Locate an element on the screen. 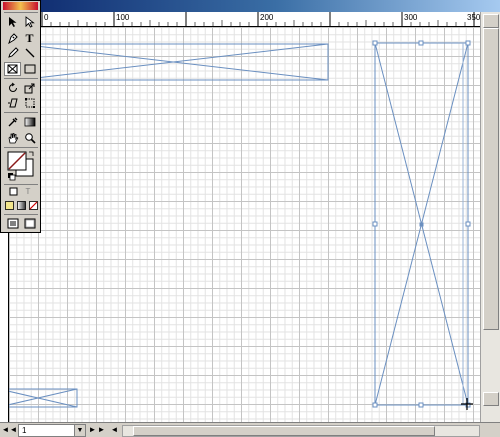 This screenshot has height=437, width=500. ruler-label-100: 100 is located at coordinates (123, 17).